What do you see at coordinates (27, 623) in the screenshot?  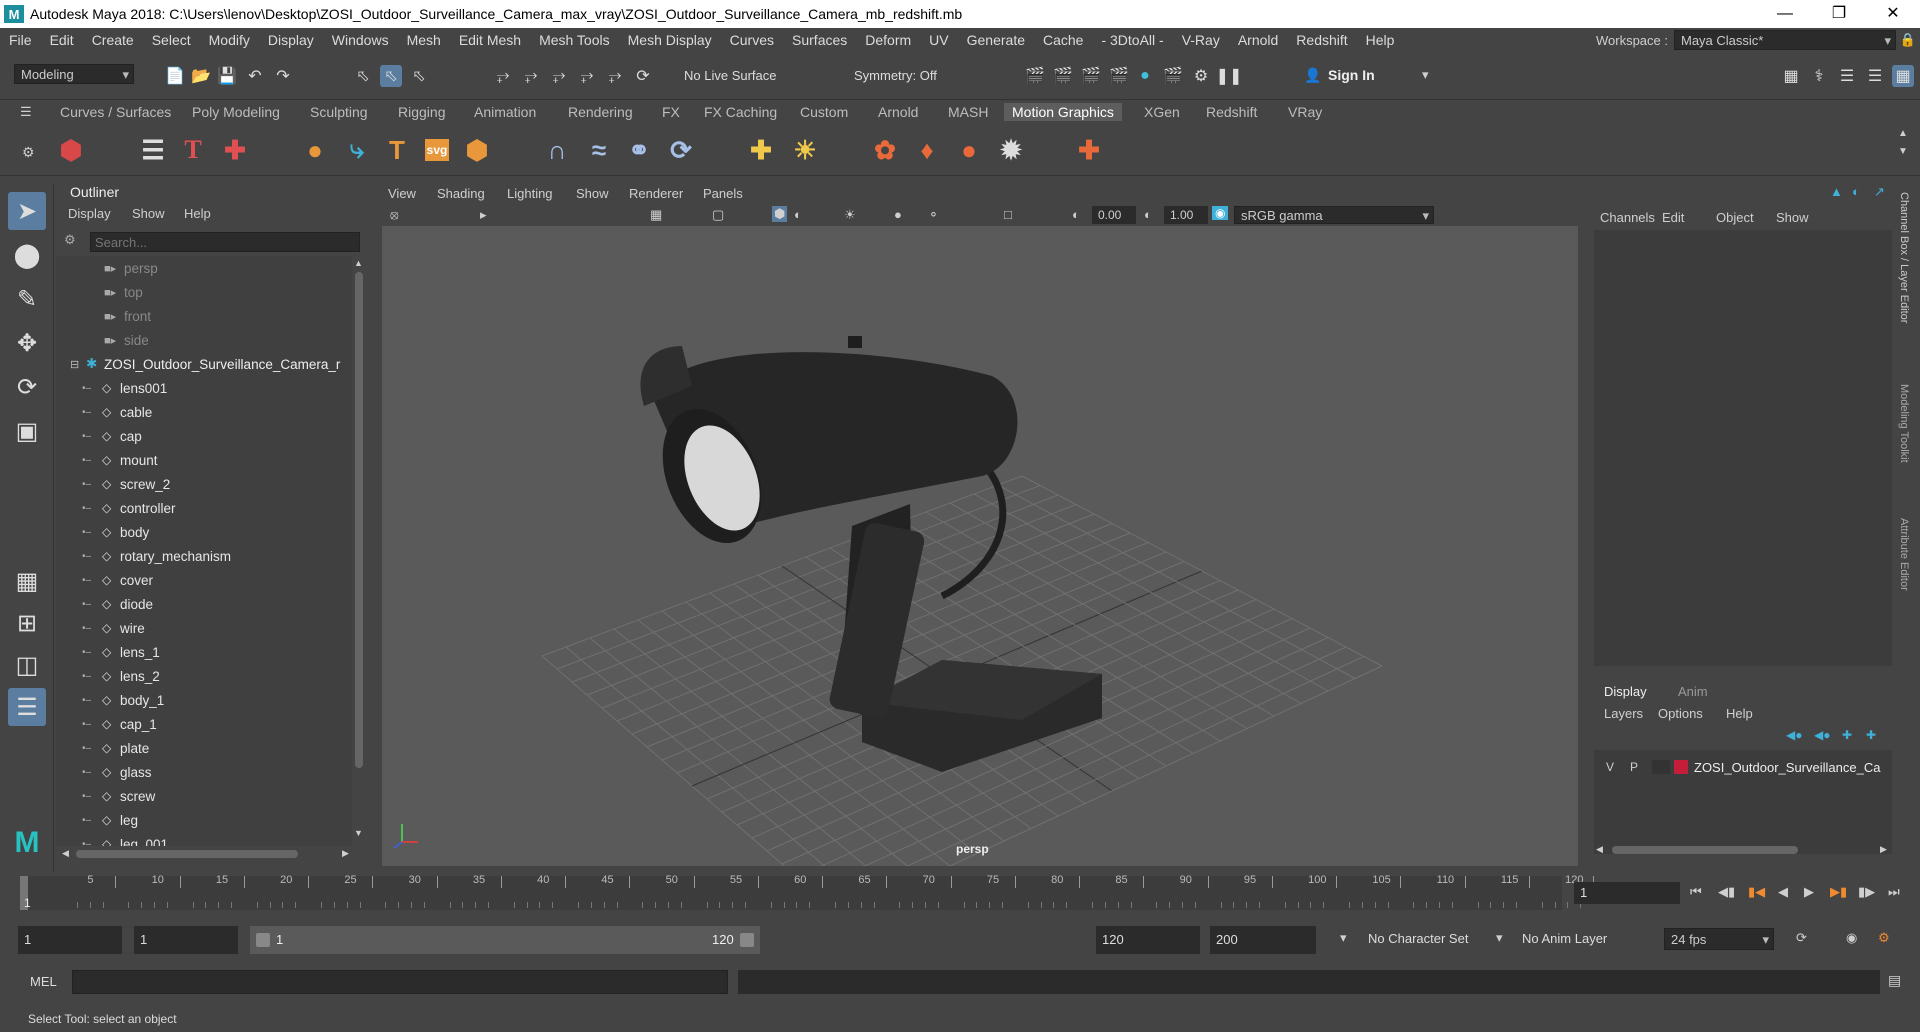 I see `four-view-layout-icon: ⊞` at bounding box center [27, 623].